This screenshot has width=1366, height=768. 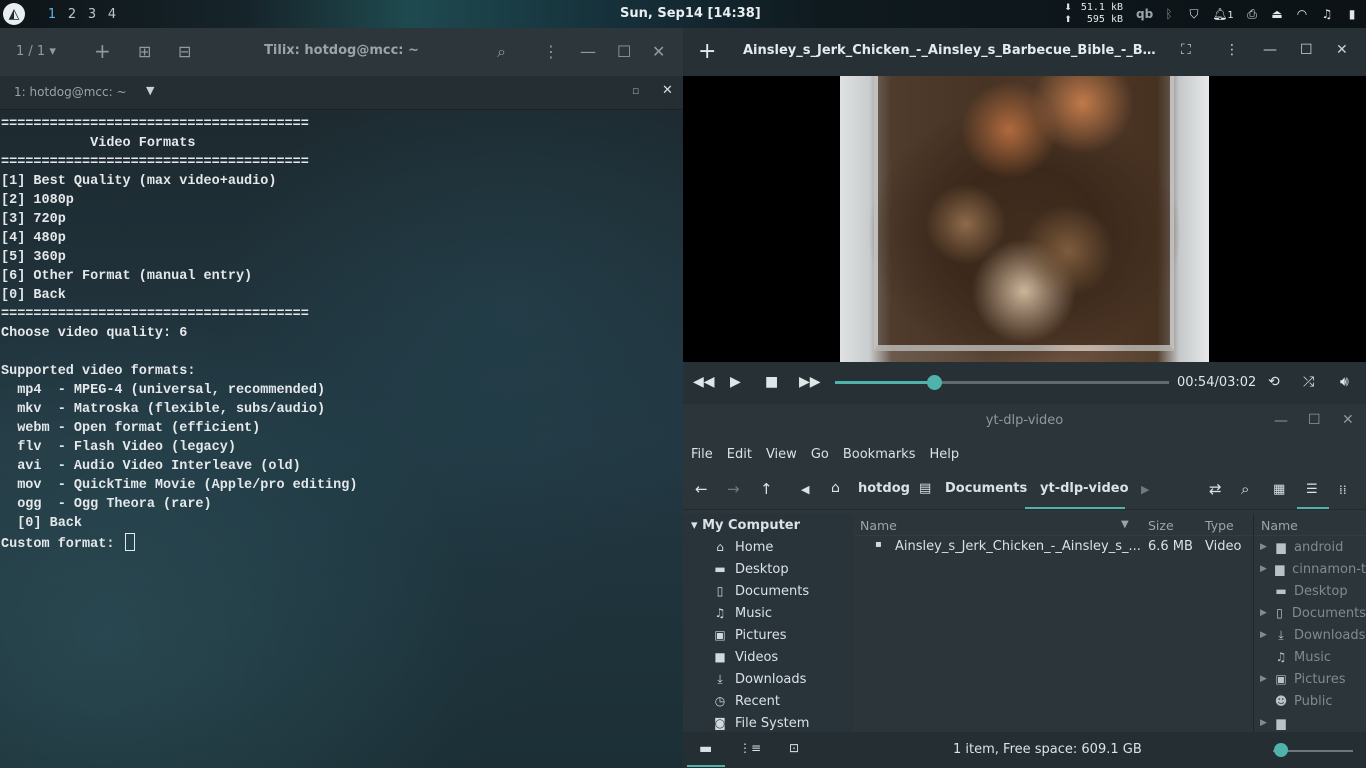 I want to click on sidebar-item-filesystem: ◙ File System, so click(x=768, y=722).